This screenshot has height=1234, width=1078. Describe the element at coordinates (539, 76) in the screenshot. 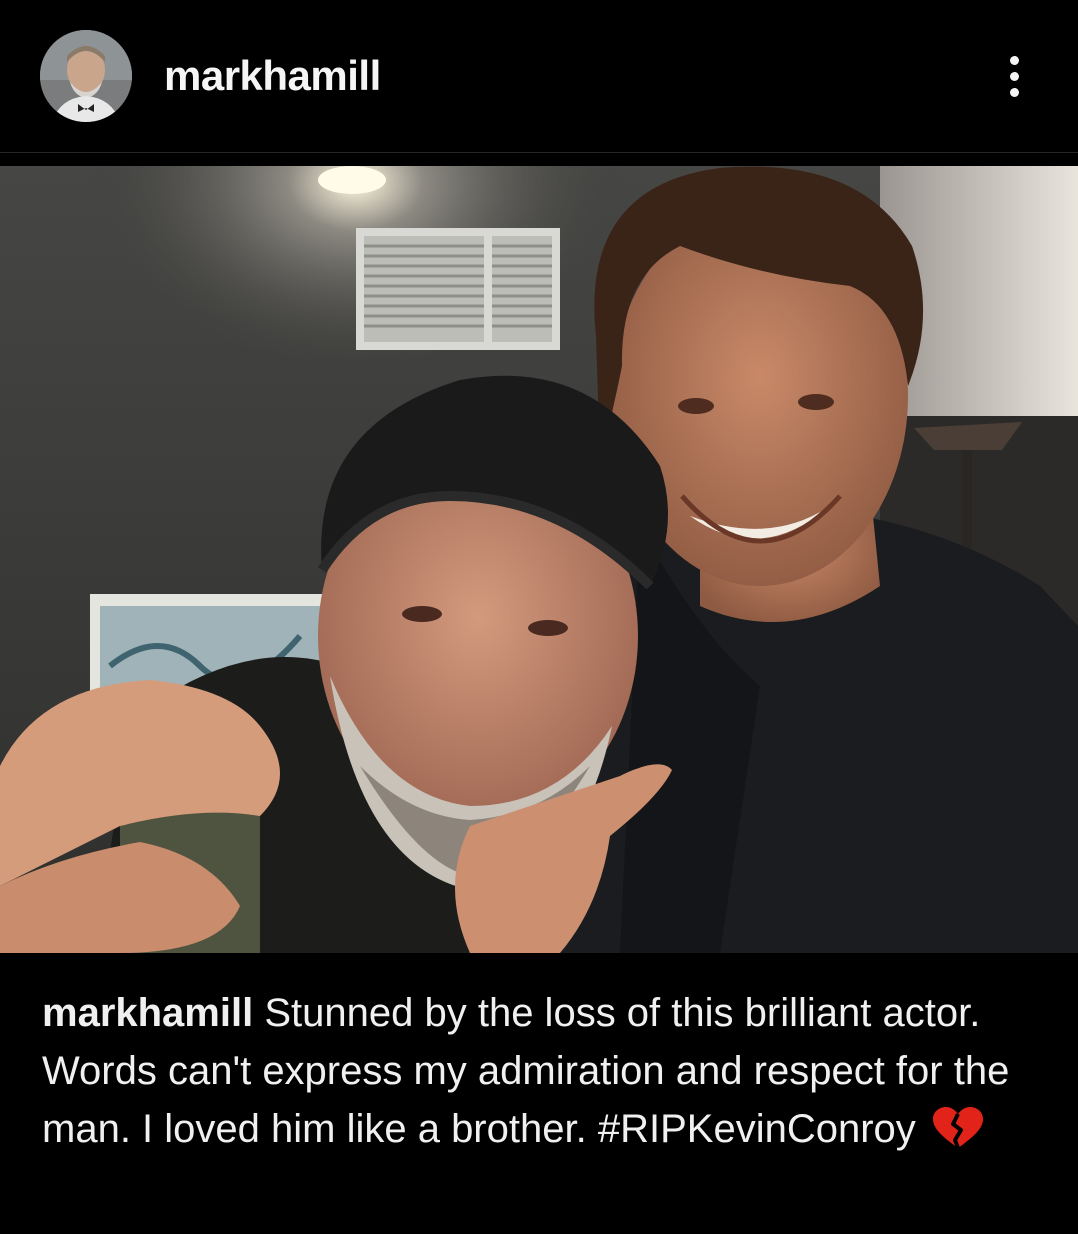

I see `post-header: markhamill` at that location.